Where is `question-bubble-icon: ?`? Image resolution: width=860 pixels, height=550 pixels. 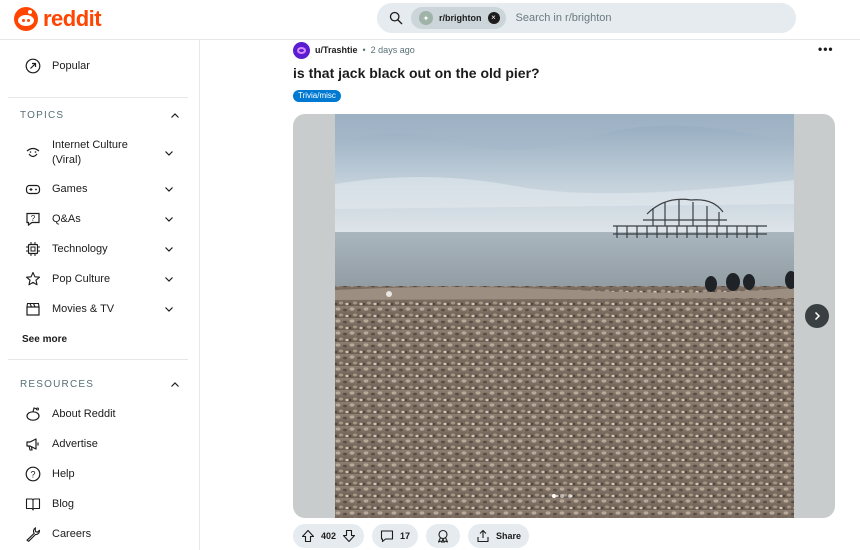
question-bubble-icon: ? is located at coordinates (33, 219).